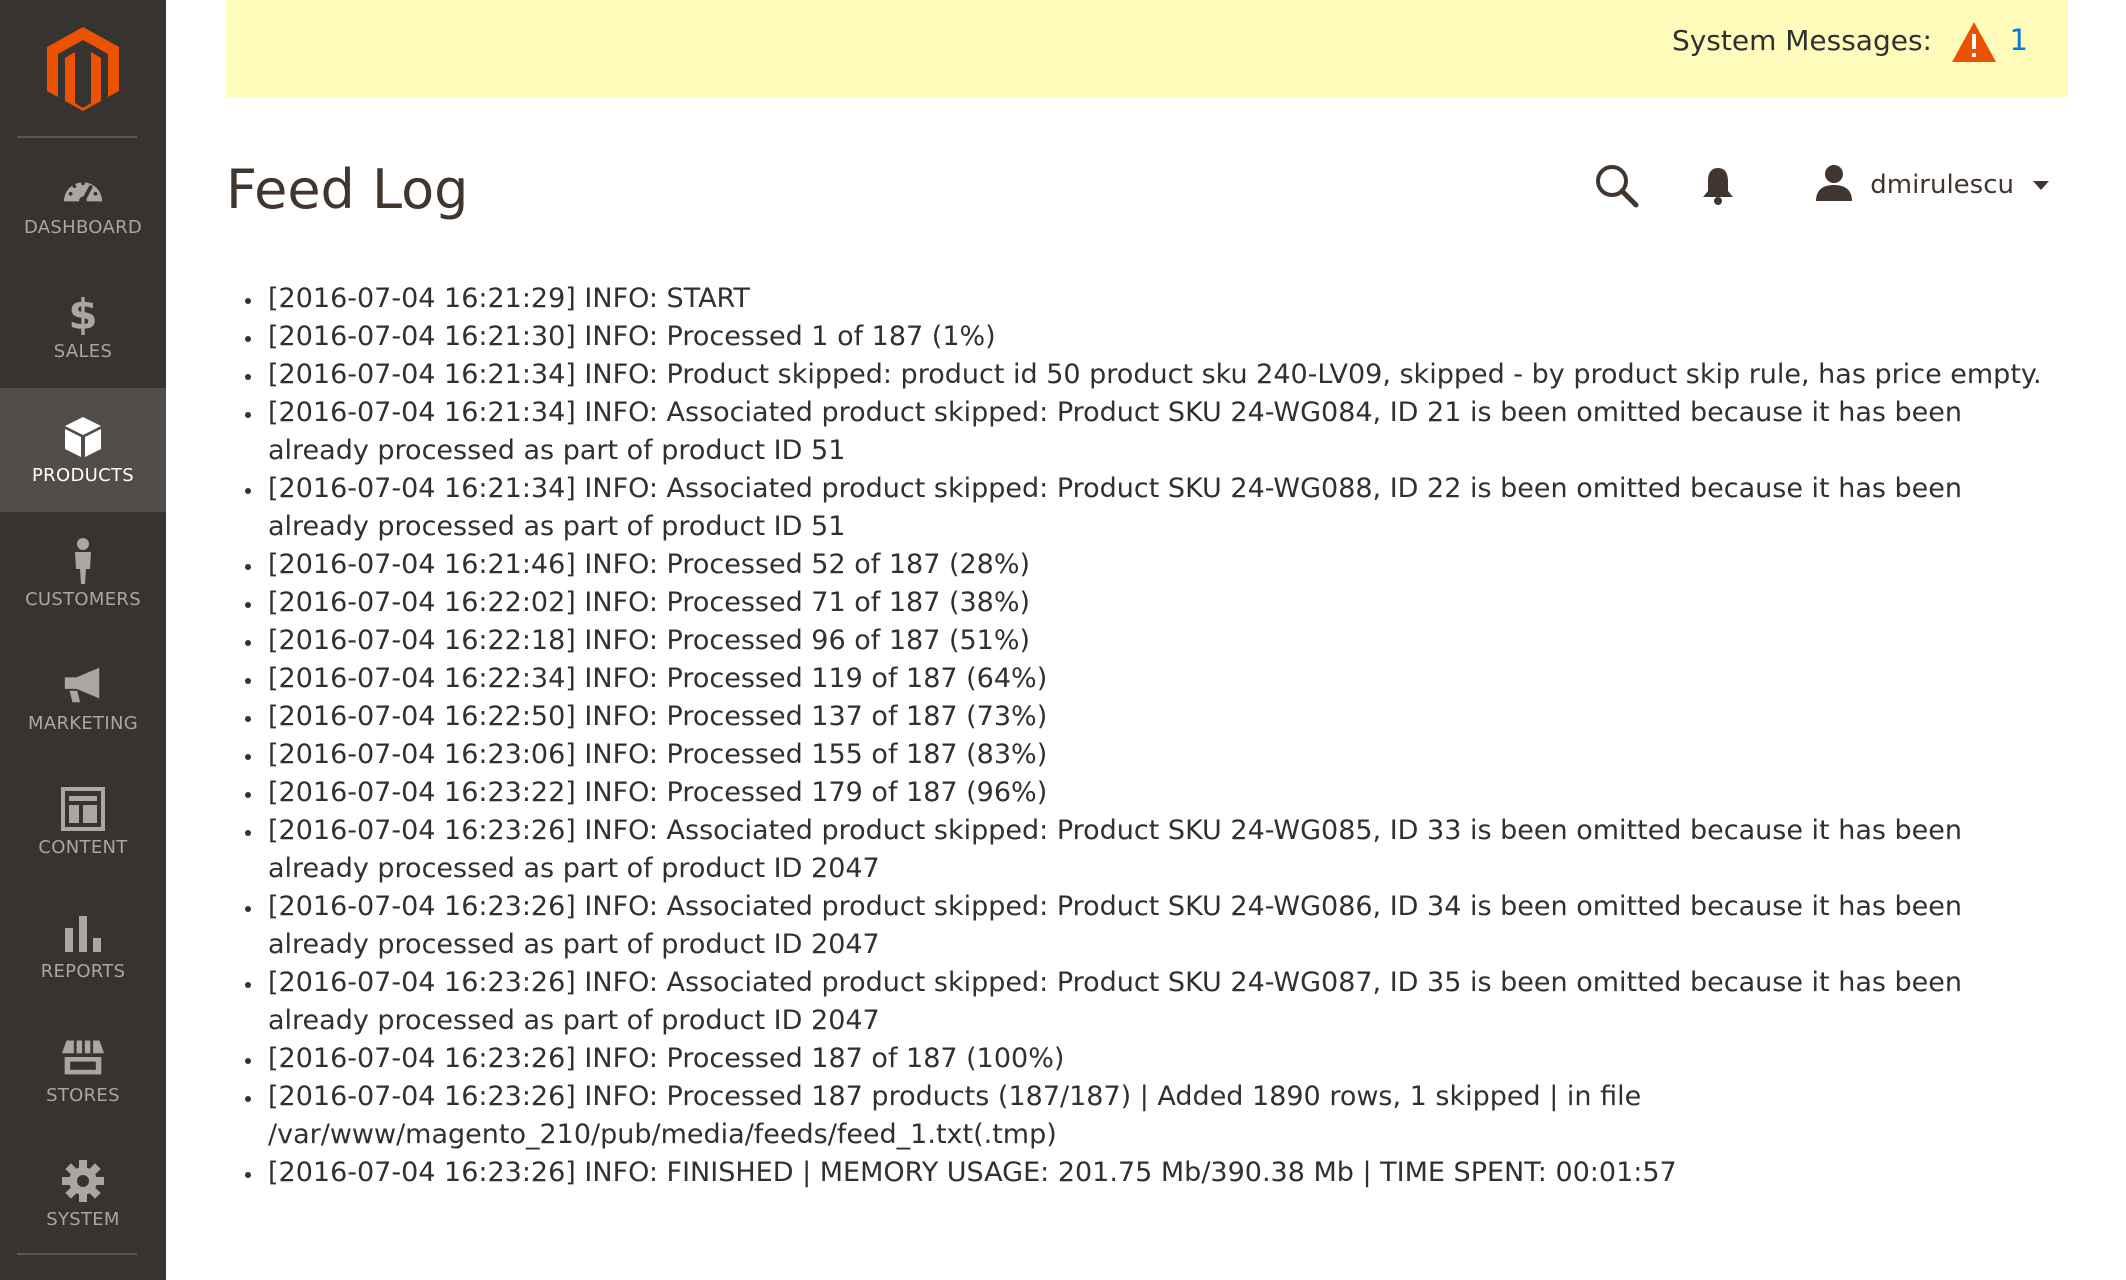 The image size is (2126, 1280). What do you see at coordinates (83, 560) in the screenshot?
I see `person-icon` at bounding box center [83, 560].